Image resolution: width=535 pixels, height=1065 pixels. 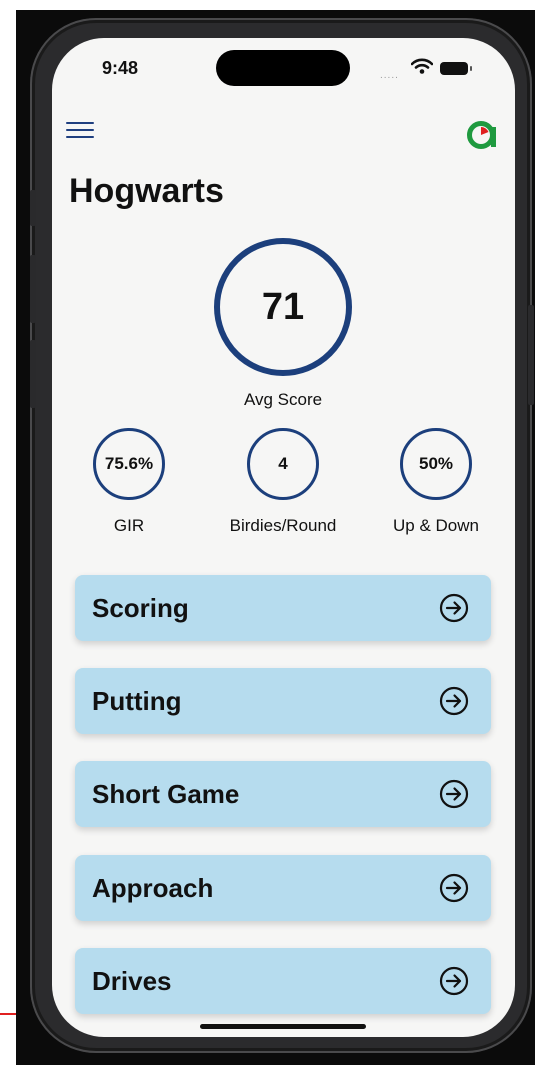 I want to click on gir-value: 75.6%, so click(x=129, y=463).